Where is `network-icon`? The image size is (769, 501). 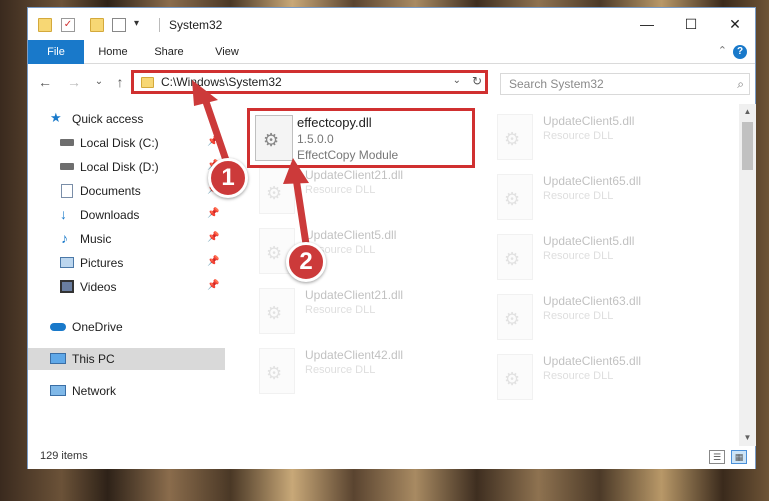 network-icon is located at coordinates (58, 390).